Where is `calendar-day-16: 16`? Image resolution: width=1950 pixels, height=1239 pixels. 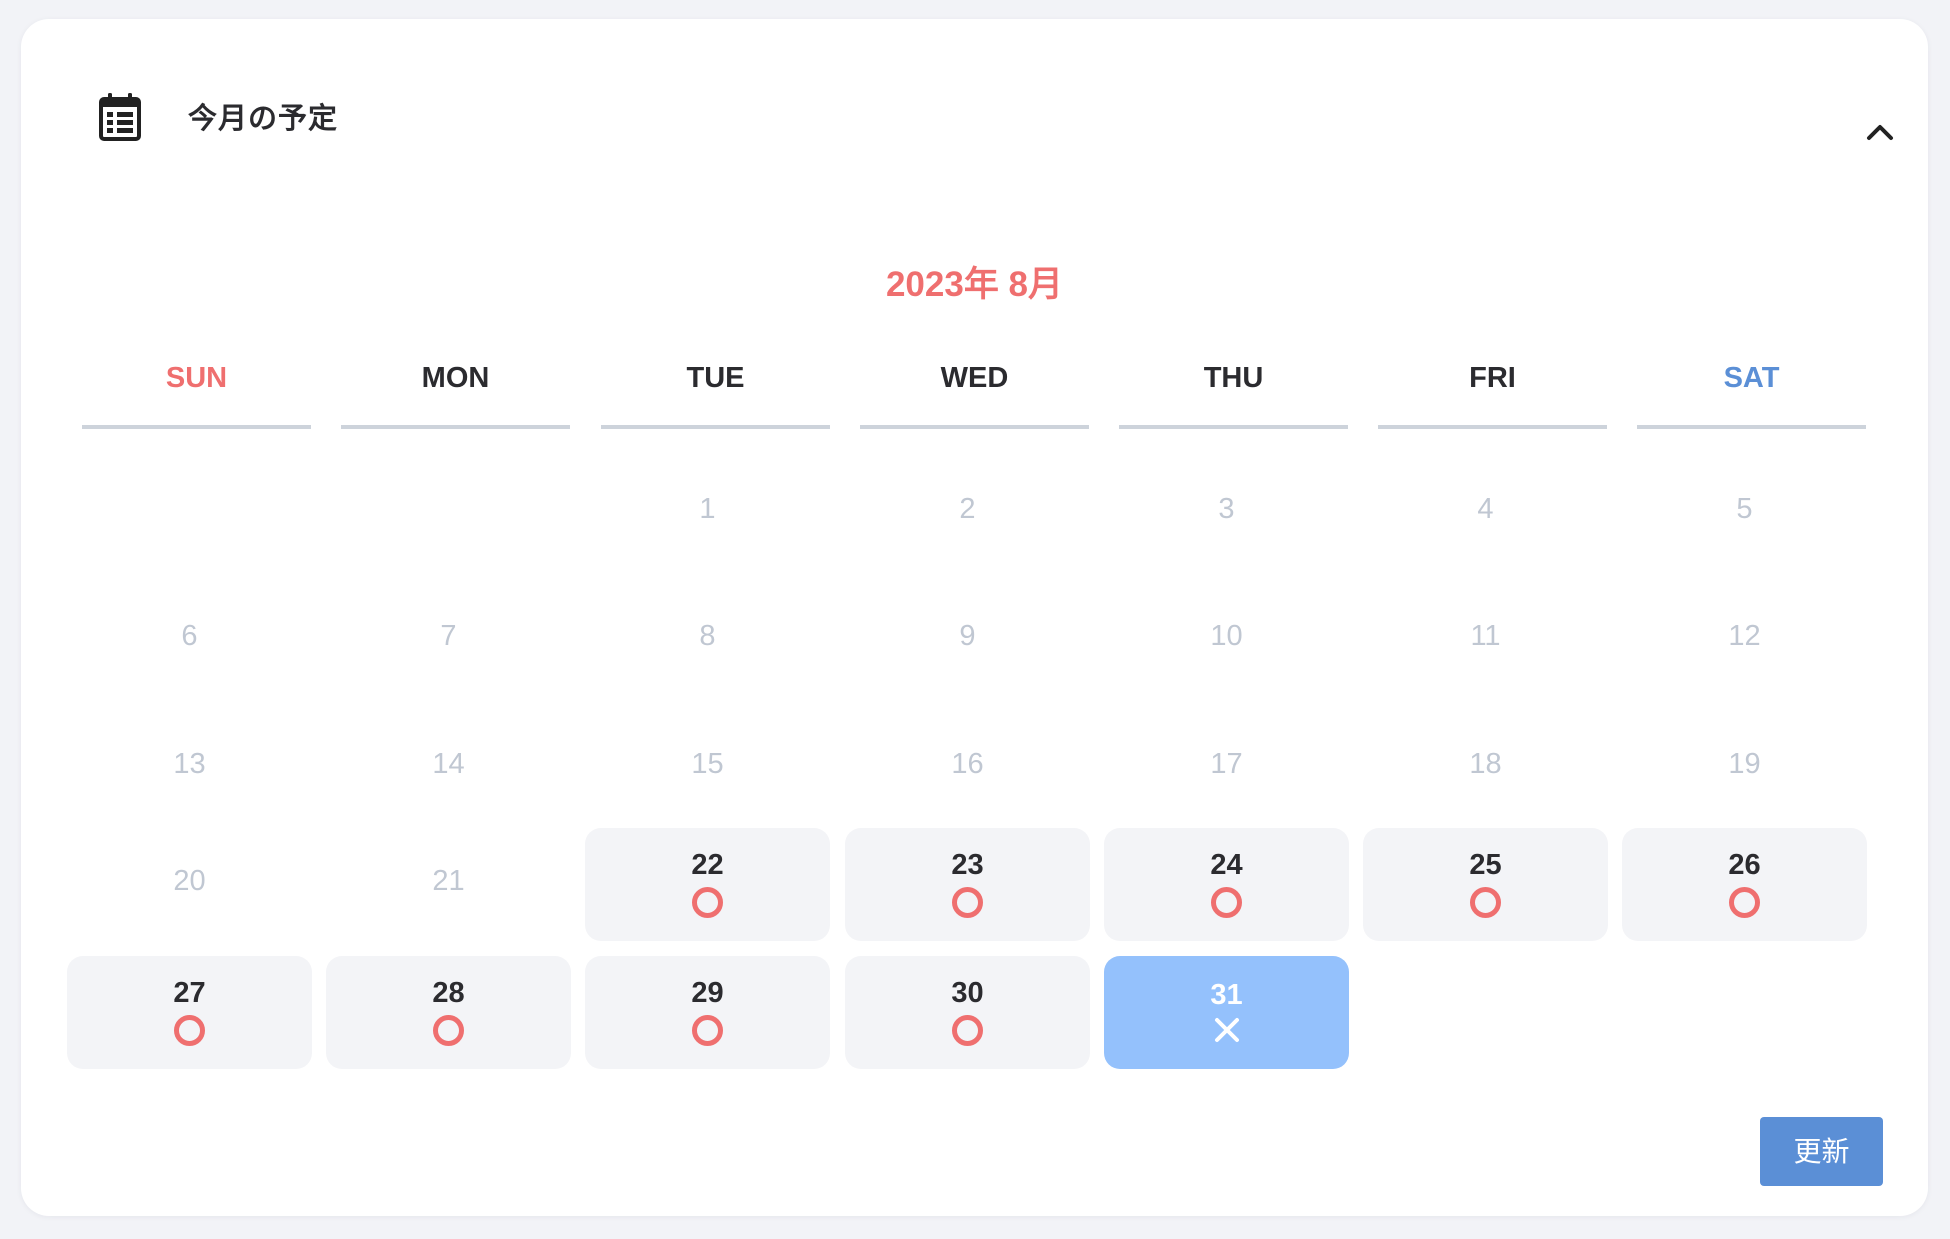
calendar-day-16: 16 is located at coordinates (967, 767).